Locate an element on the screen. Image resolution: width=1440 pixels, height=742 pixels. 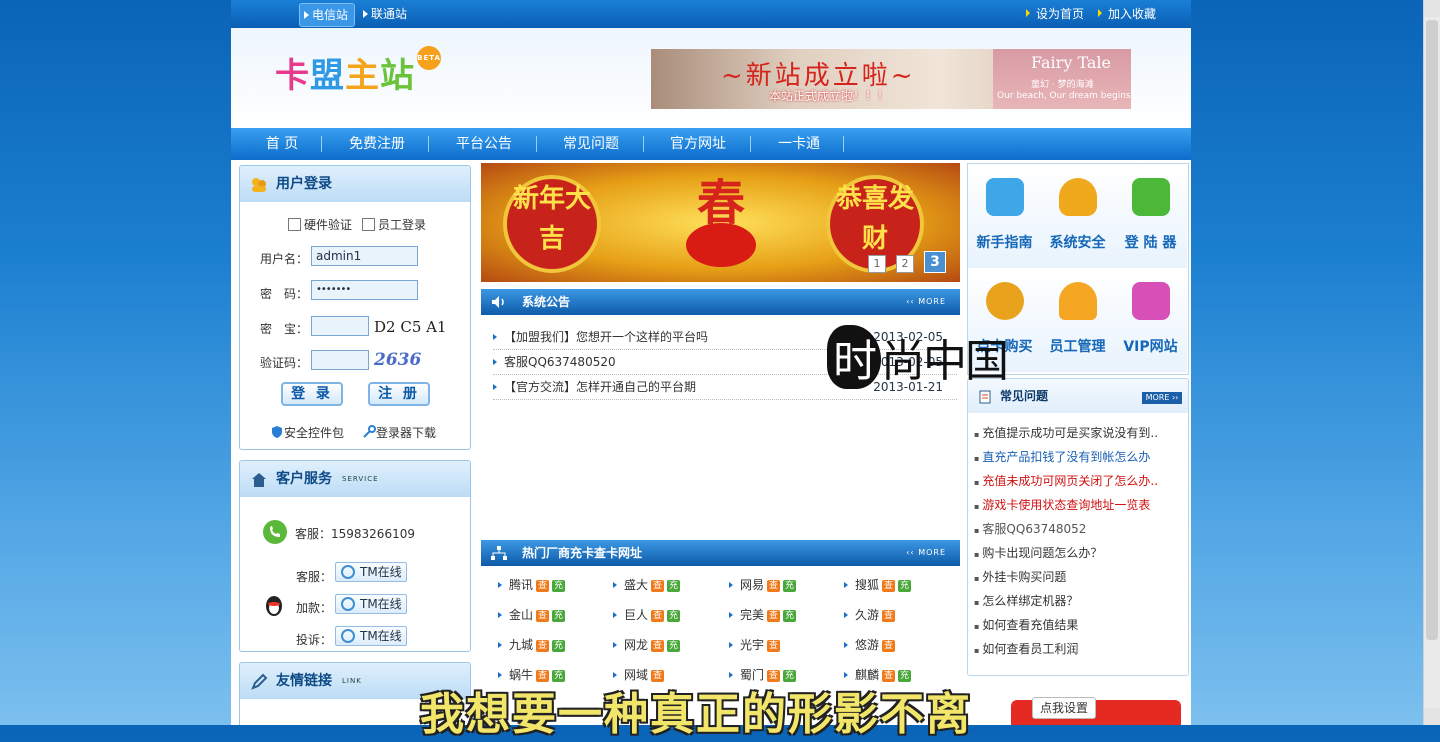
site-logo: 卡盟主站 BETA is located at coordinates (358, 71).